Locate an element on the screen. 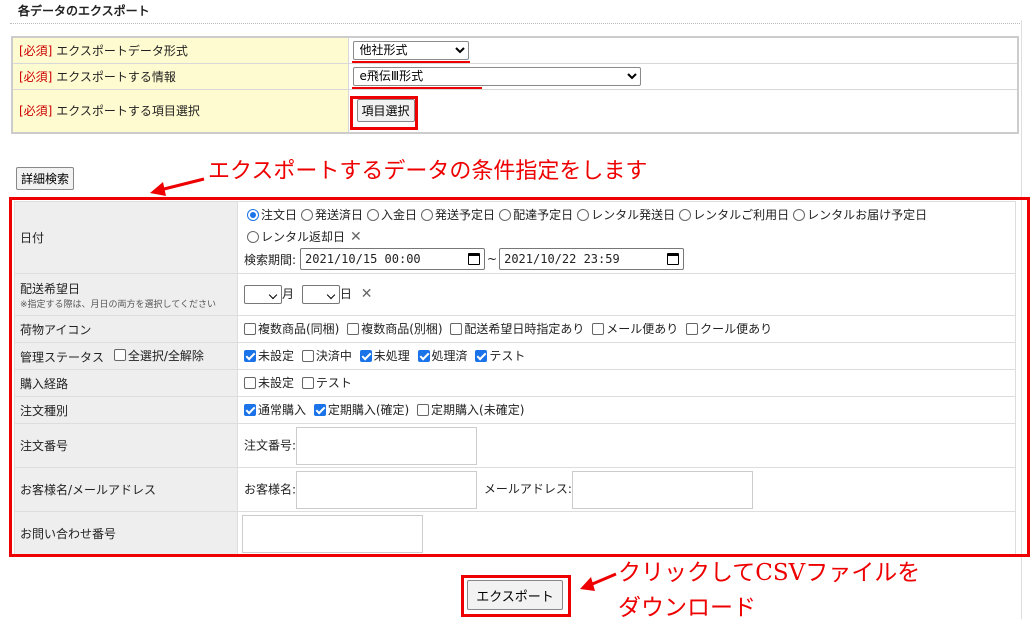 Image resolution: width=1031 pixels, height=626 pixels. export-fields-cell: 項目選択 is located at coordinates (683, 111).